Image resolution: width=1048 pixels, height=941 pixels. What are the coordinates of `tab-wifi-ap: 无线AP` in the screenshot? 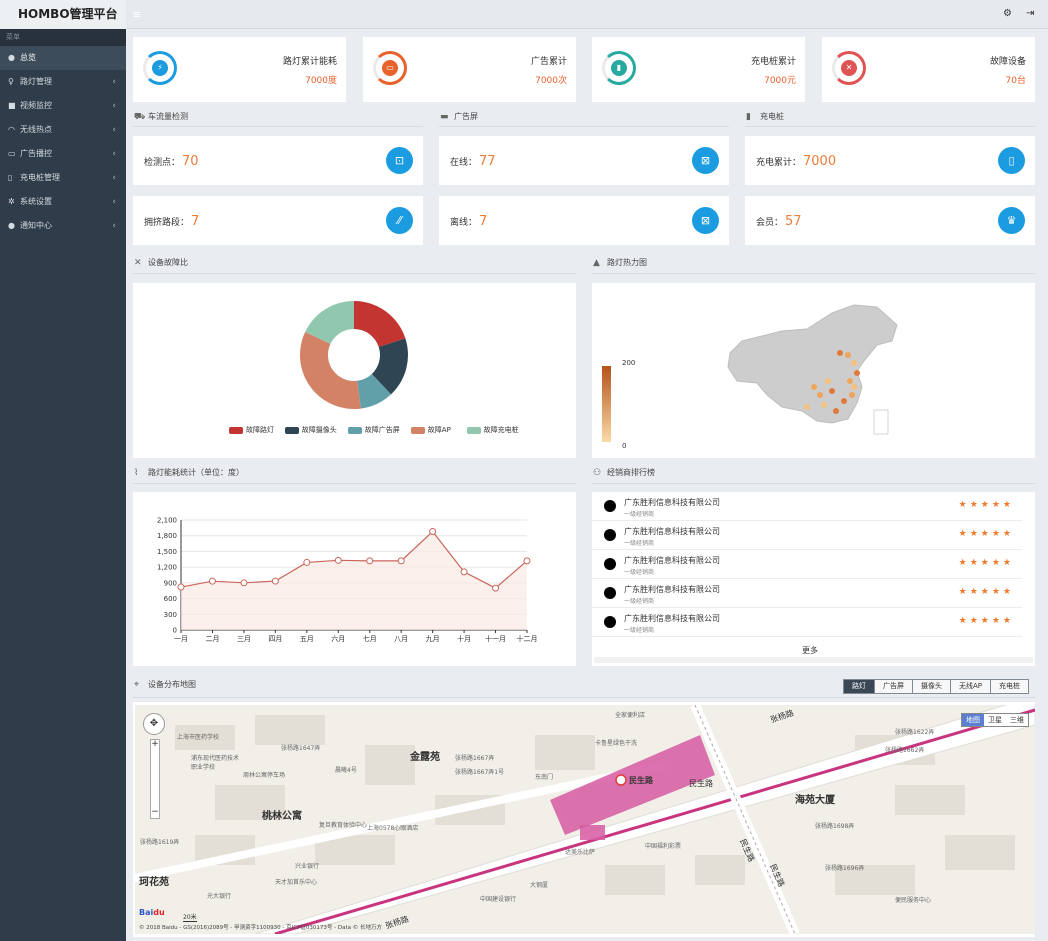 It's located at (971, 686).